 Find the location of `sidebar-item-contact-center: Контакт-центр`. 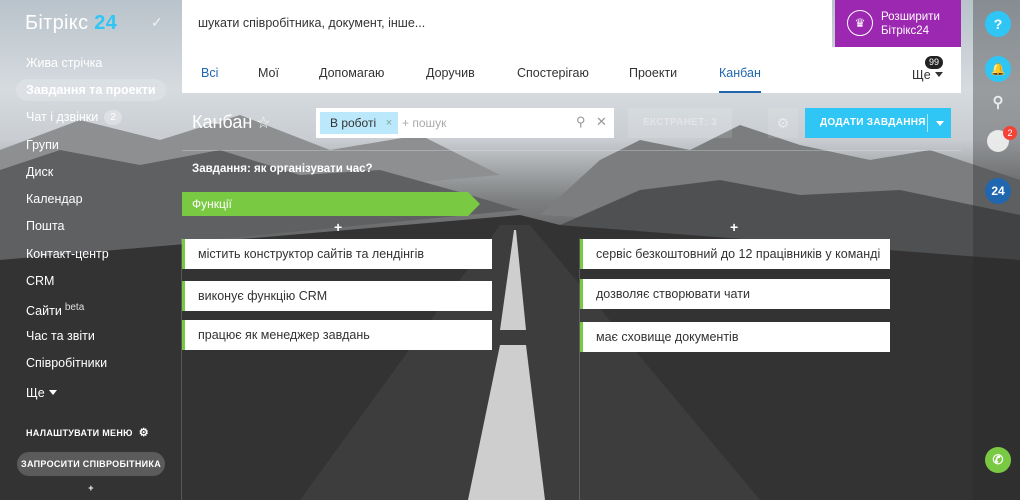

sidebar-item-contact-center: Контакт-центр is located at coordinates (67, 254).